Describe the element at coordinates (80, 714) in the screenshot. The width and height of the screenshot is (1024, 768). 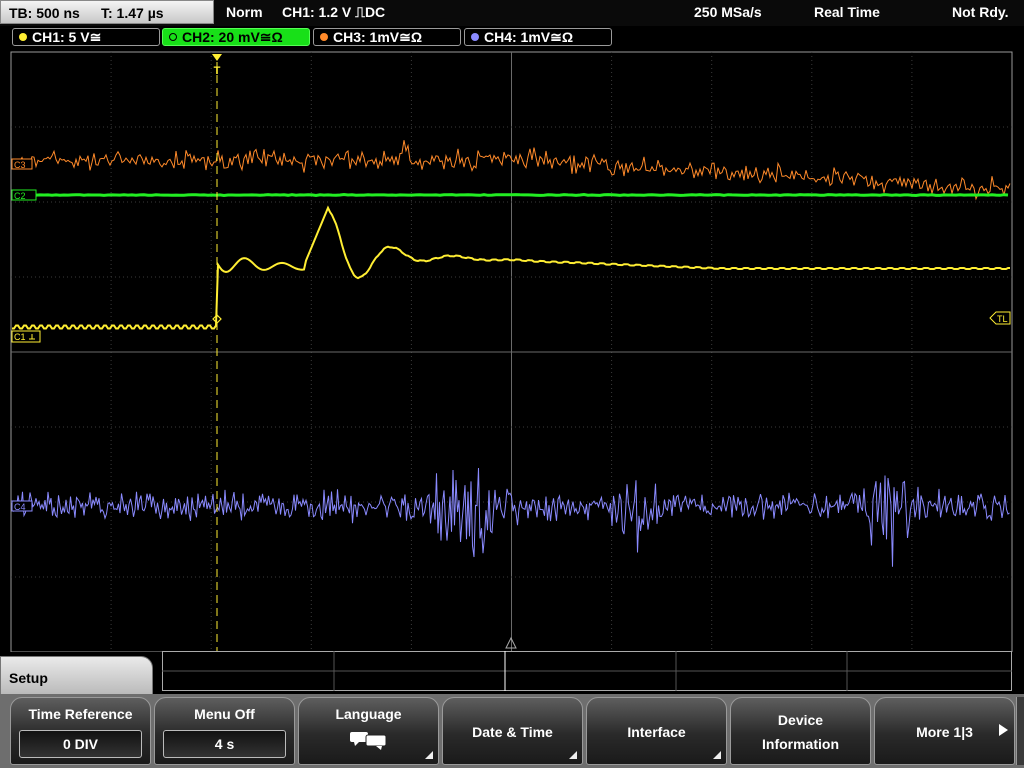
I see `time-reference-label: Time Reference` at that location.